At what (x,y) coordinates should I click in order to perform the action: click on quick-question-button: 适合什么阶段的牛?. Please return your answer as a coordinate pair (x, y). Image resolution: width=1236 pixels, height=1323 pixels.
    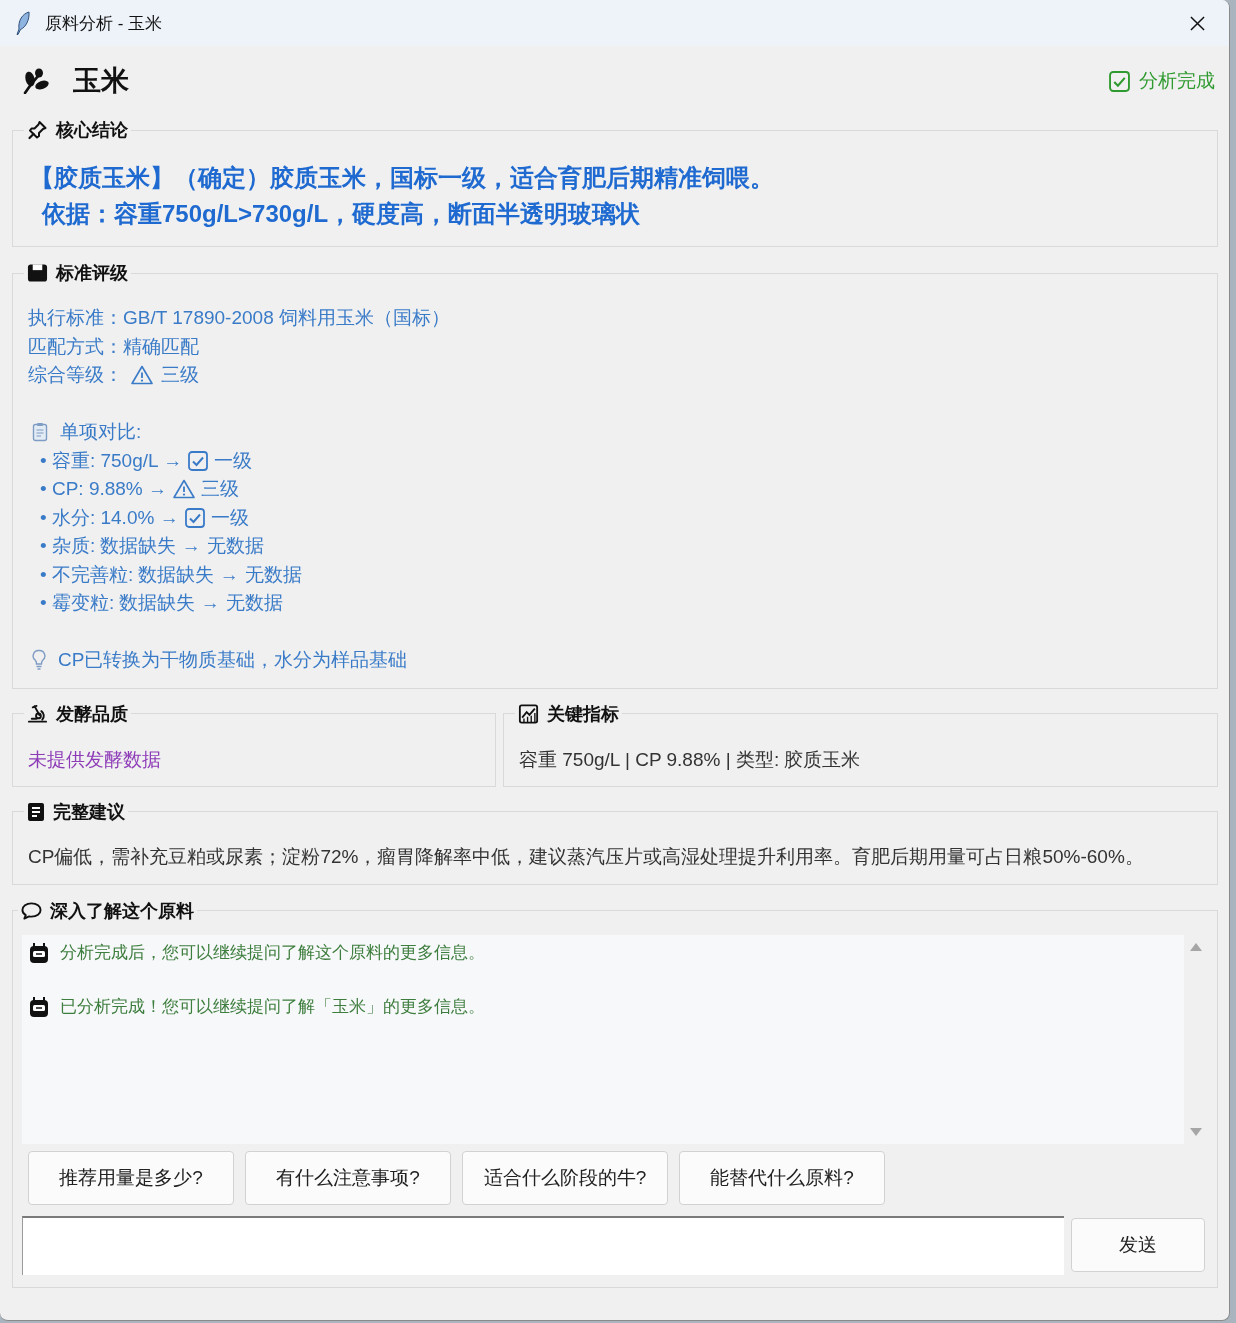
    Looking at the image, I should click on (565, 1177).